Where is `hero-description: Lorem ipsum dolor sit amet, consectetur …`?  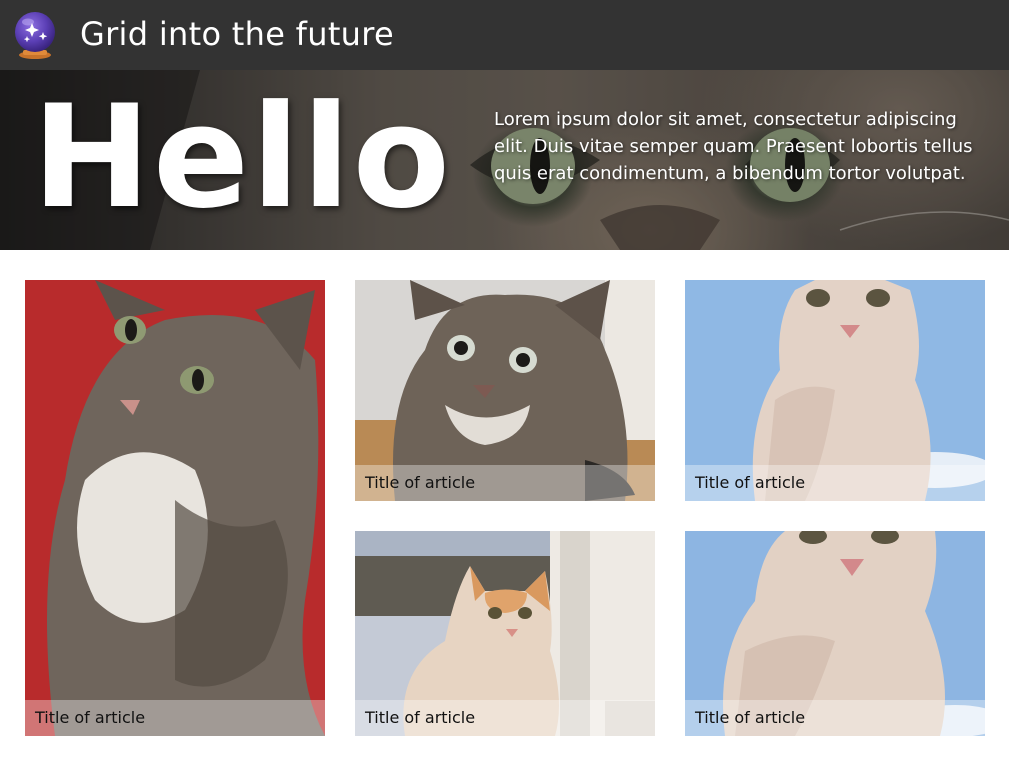 hero-description: Lorem ipsum dolor sit amet, consectetur … is located at coordinates (733, 146).